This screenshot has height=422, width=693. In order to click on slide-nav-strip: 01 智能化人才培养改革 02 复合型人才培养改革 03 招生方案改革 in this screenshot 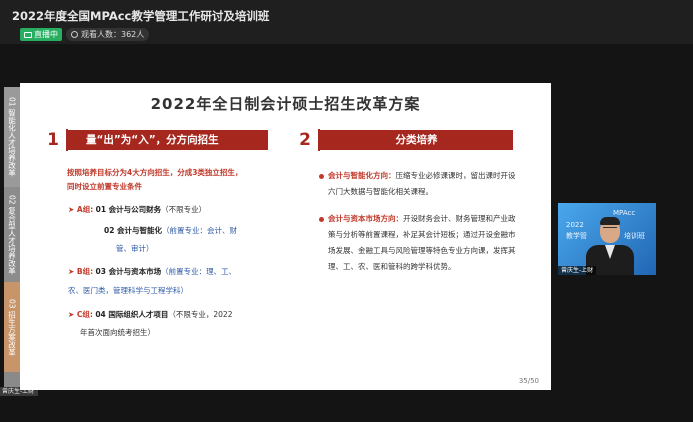, I will do `click(12, 238)`.